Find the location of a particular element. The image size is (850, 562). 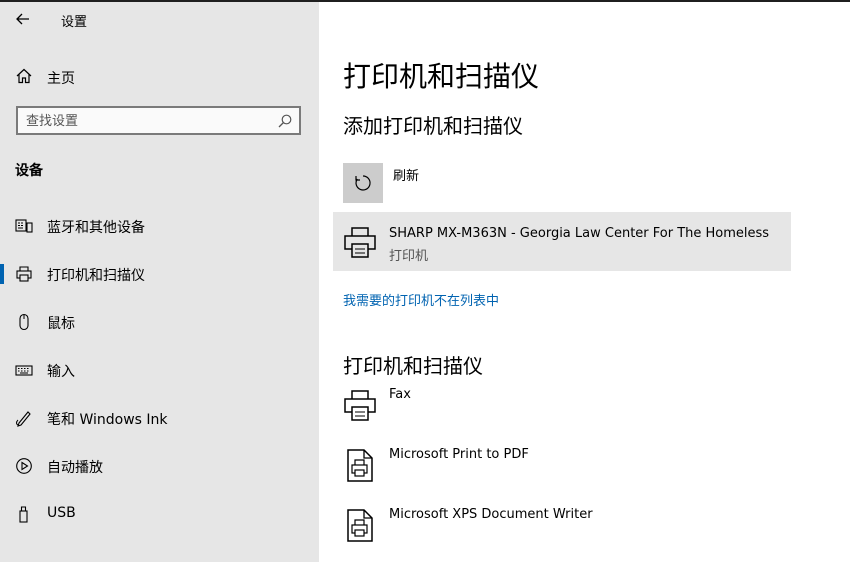

refresh-button is located at coordinates (363, 183).